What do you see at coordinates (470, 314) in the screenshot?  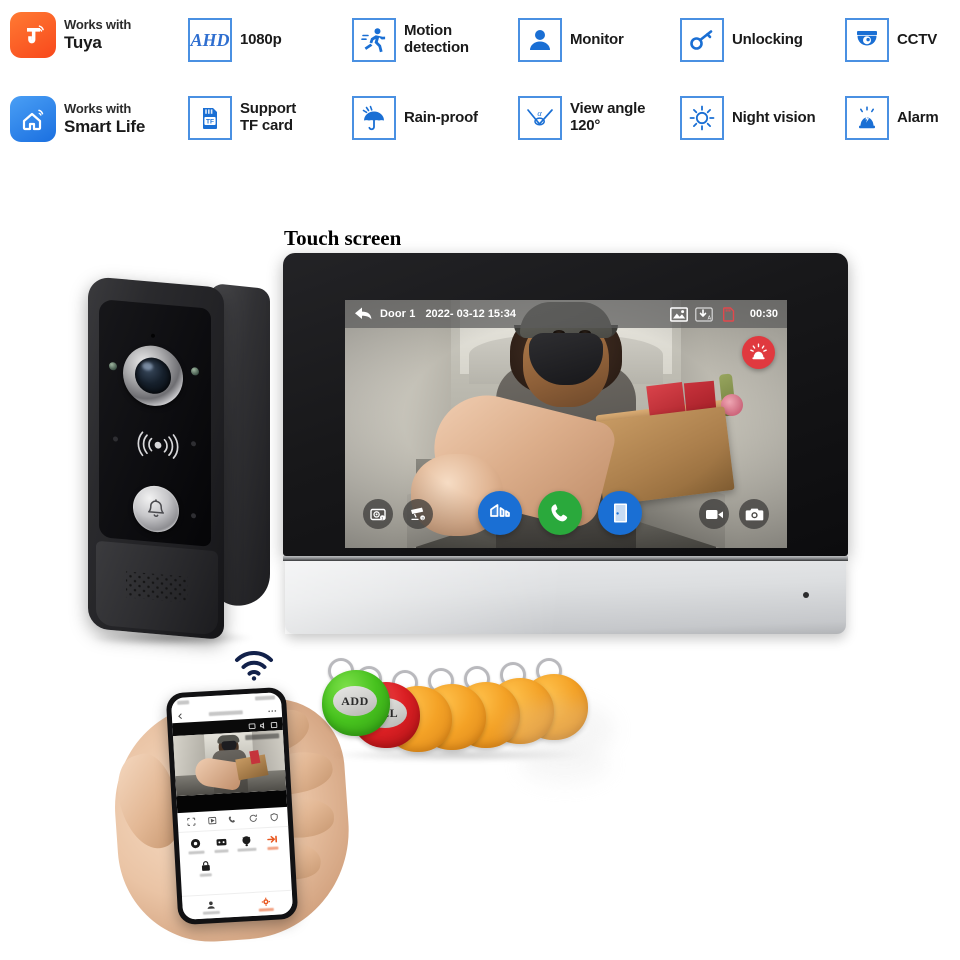 I see `osd-datetime: 2022- 03-12 15:34` at bounding box center [470, 314].